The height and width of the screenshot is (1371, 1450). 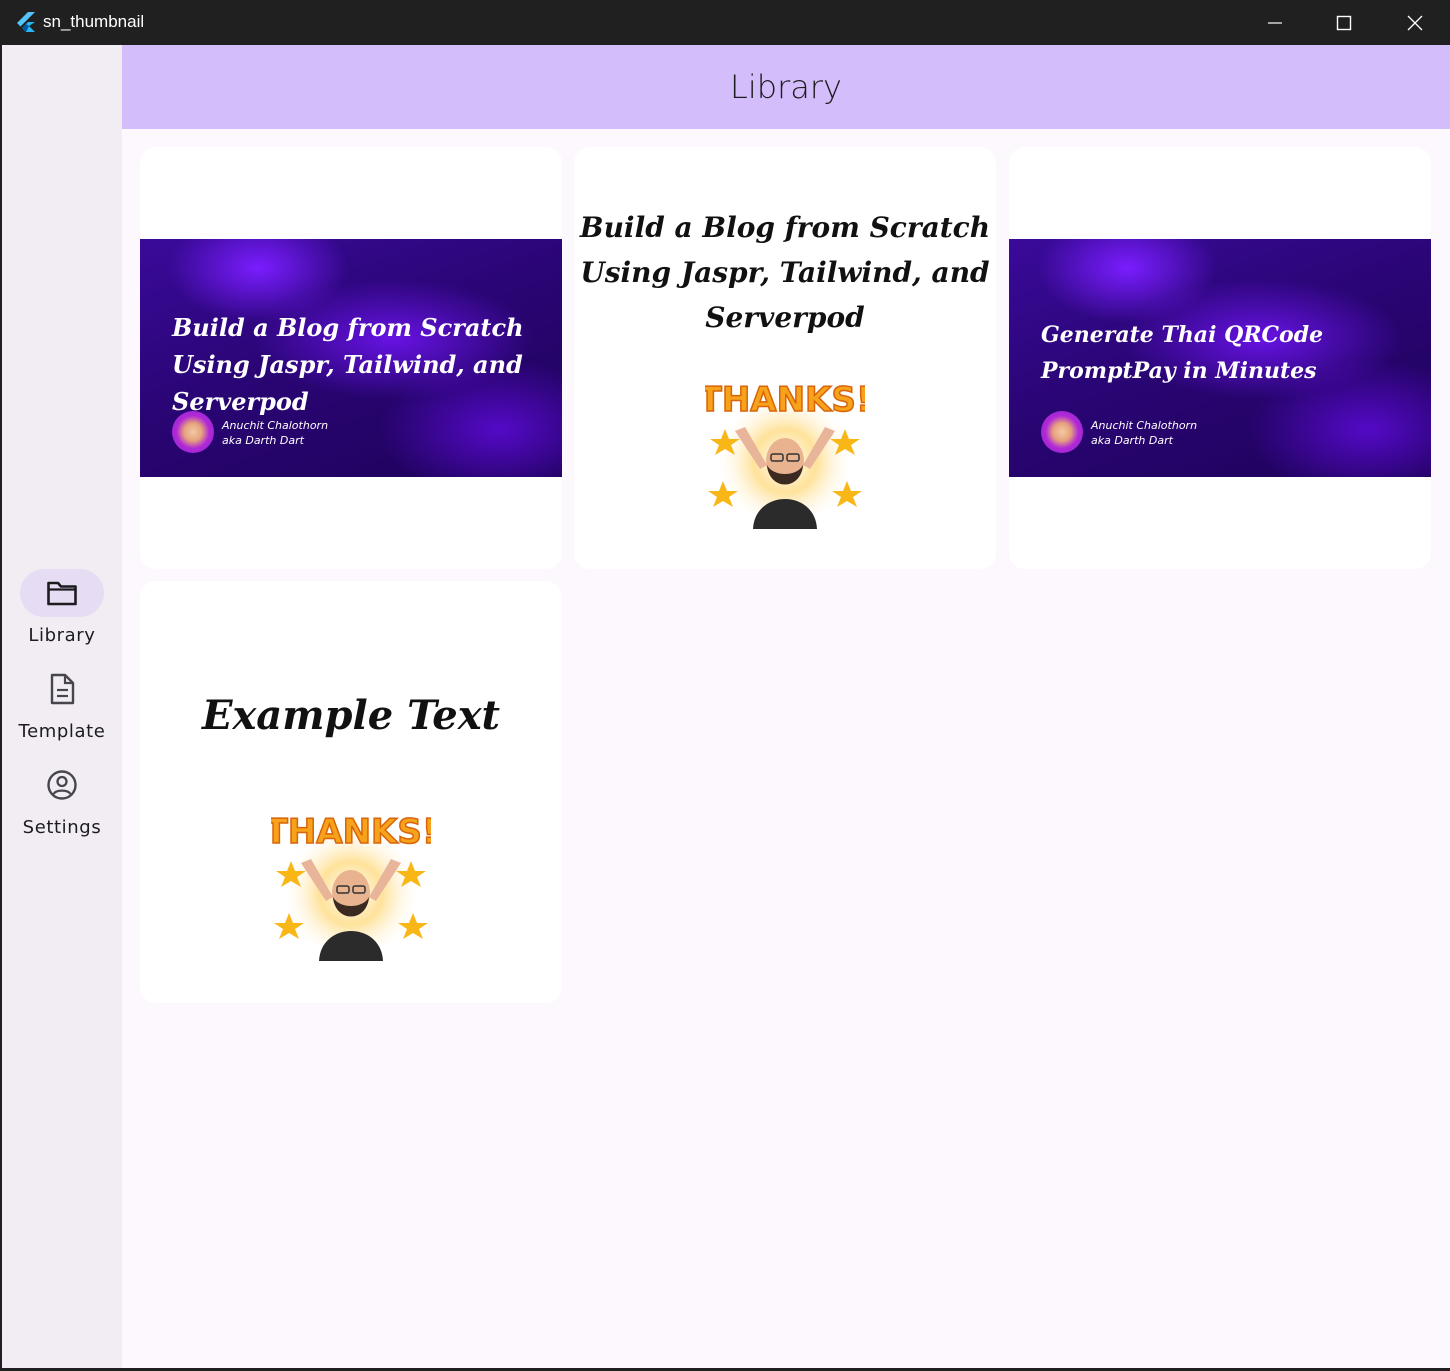 I want to click on page-title: Library, so click(x=786, y=87).